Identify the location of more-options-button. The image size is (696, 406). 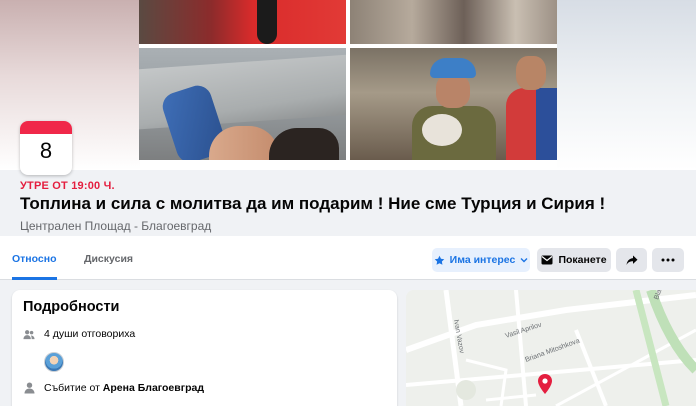
(668, 260).